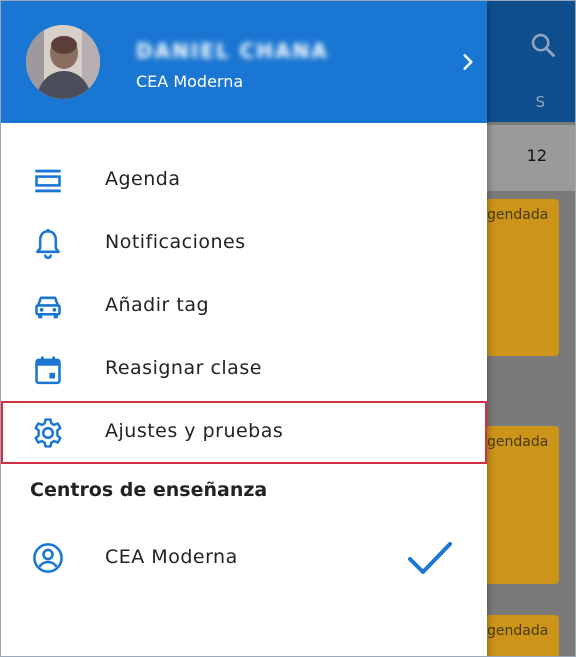 This screenshot has height=657, width=576. What do you see at coordinates (468, 62) in the screenshot?
I see `chevron-right-icon` at bounding box center [468, 62].